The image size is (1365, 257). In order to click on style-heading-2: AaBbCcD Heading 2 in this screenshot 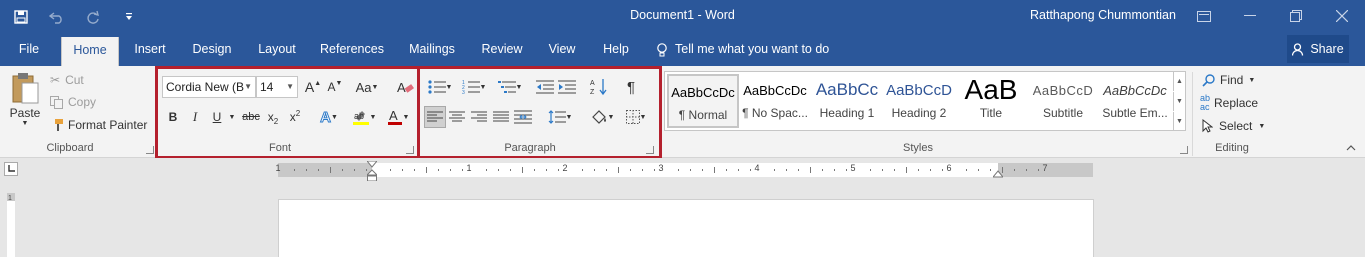, I will do `click(919, 101)`.